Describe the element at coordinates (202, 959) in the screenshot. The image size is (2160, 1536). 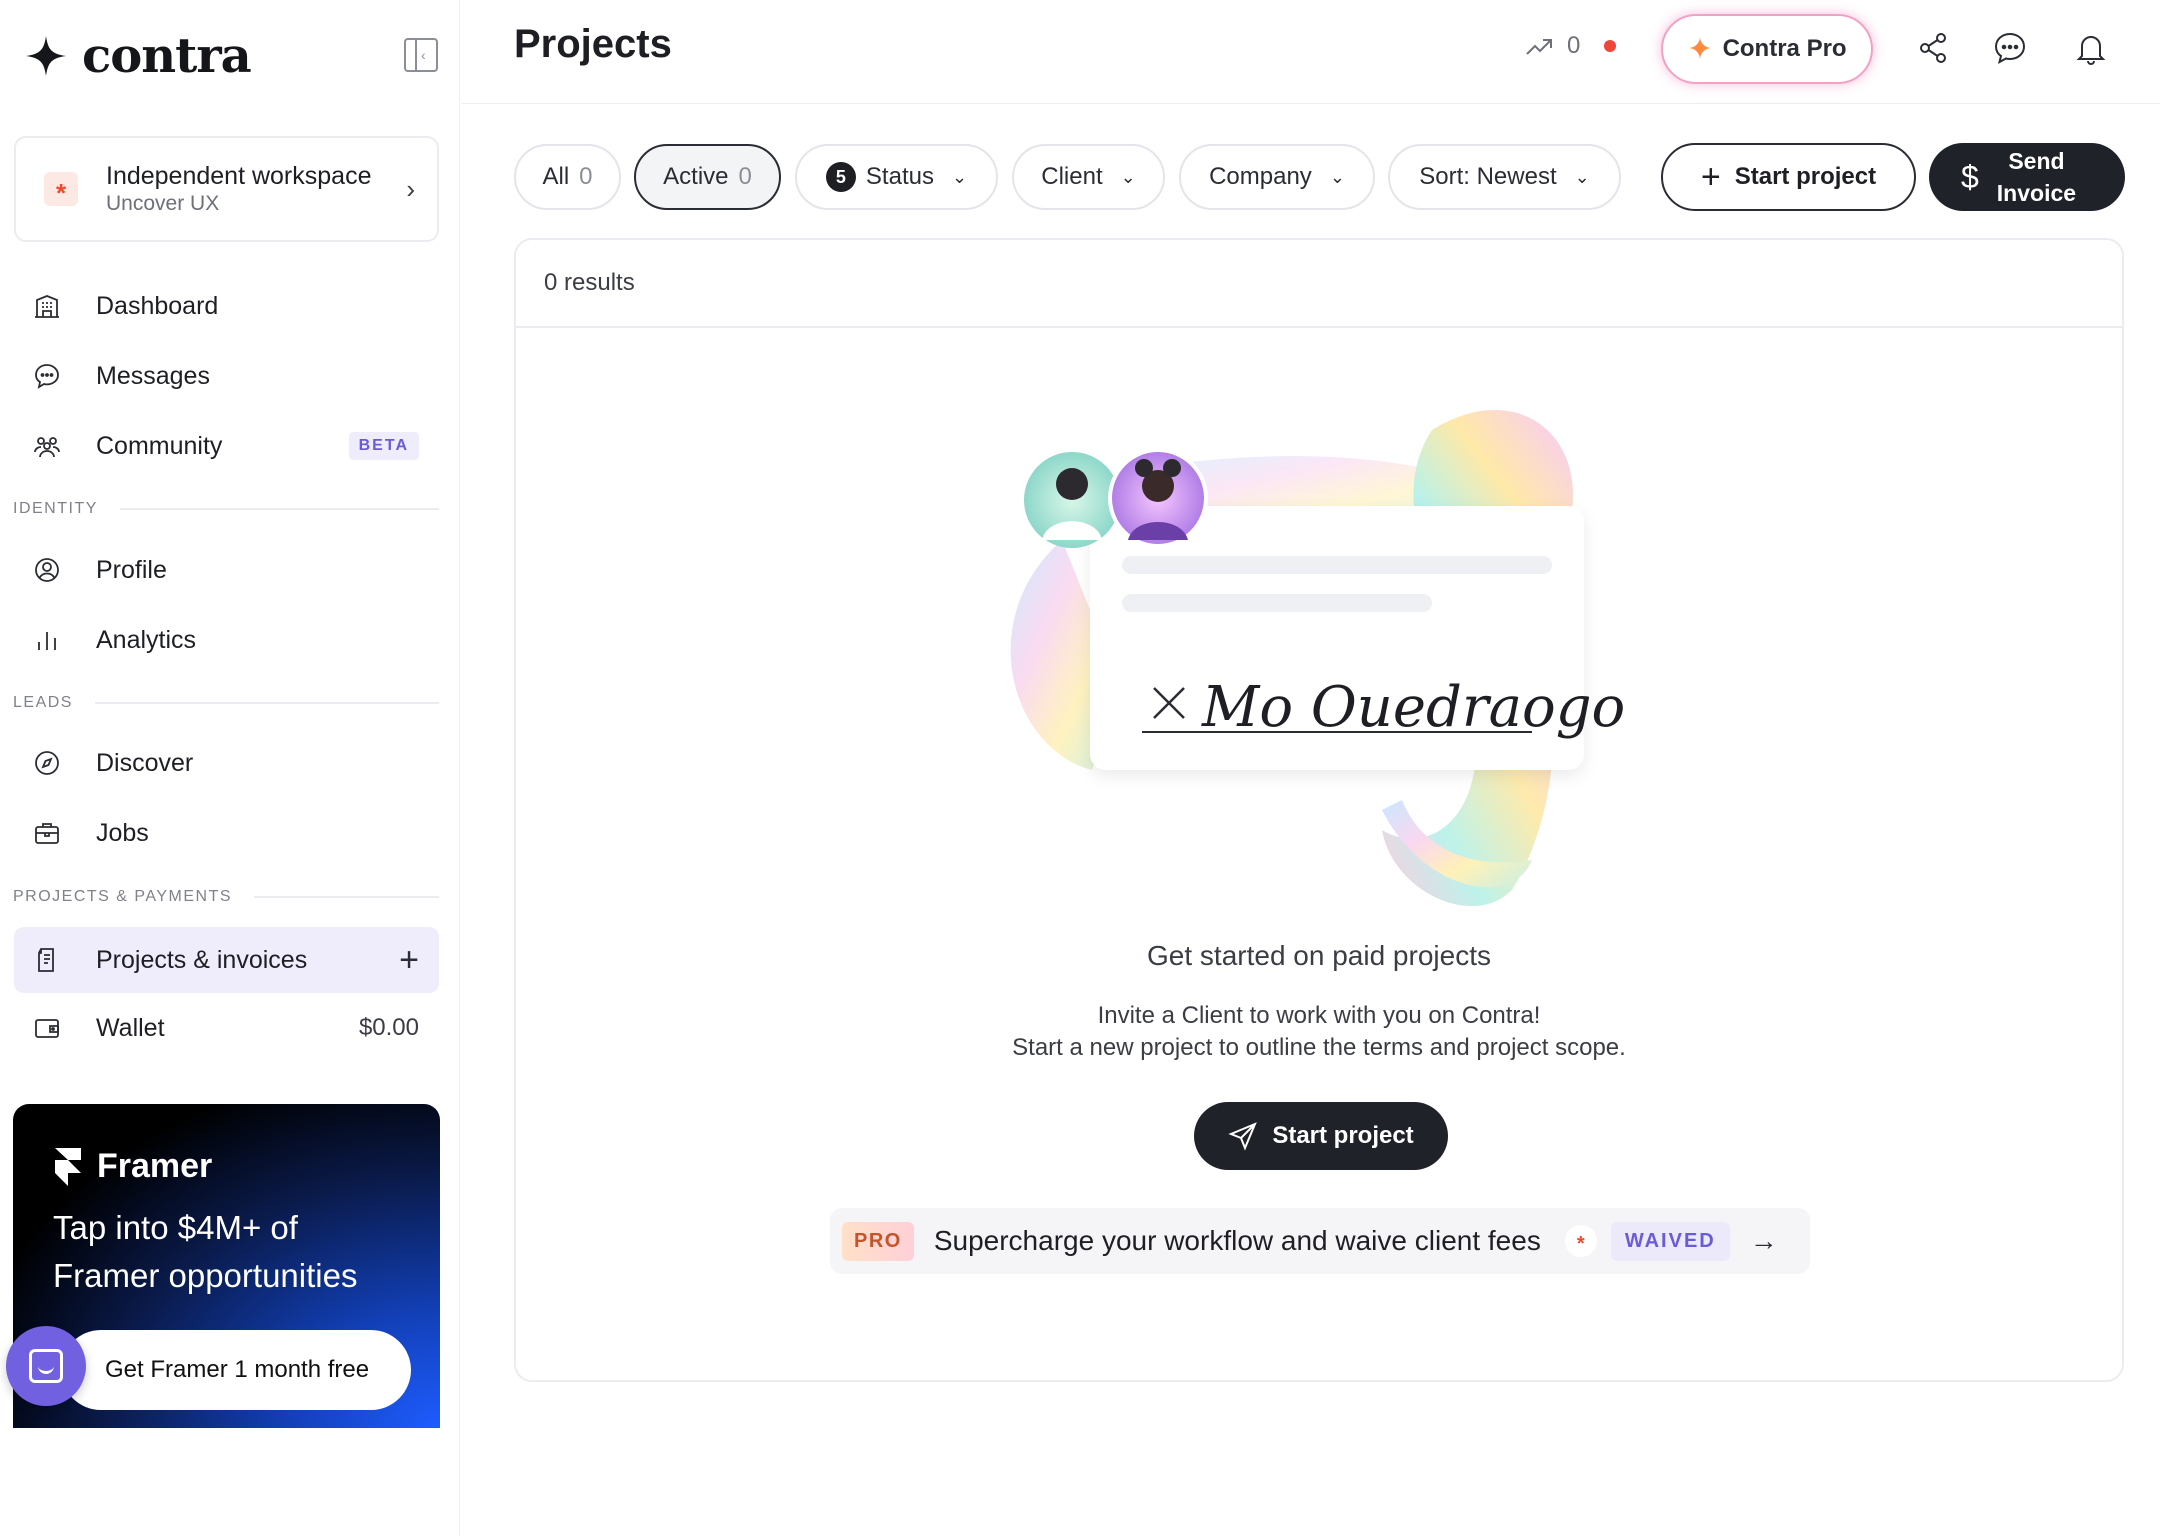
I see `sidebar-item-label: Projects & invoices` at that location.